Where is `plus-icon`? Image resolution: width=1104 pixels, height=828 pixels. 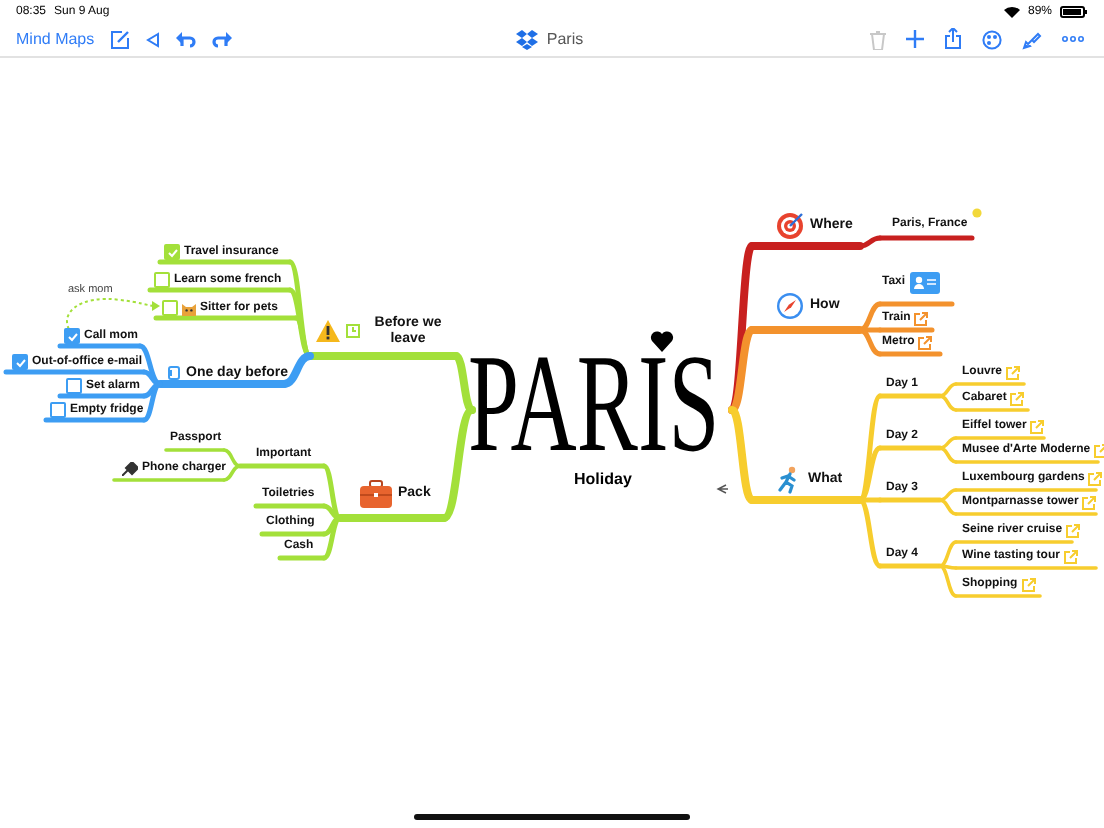
plus-icon is located at coordinates (915, 39).